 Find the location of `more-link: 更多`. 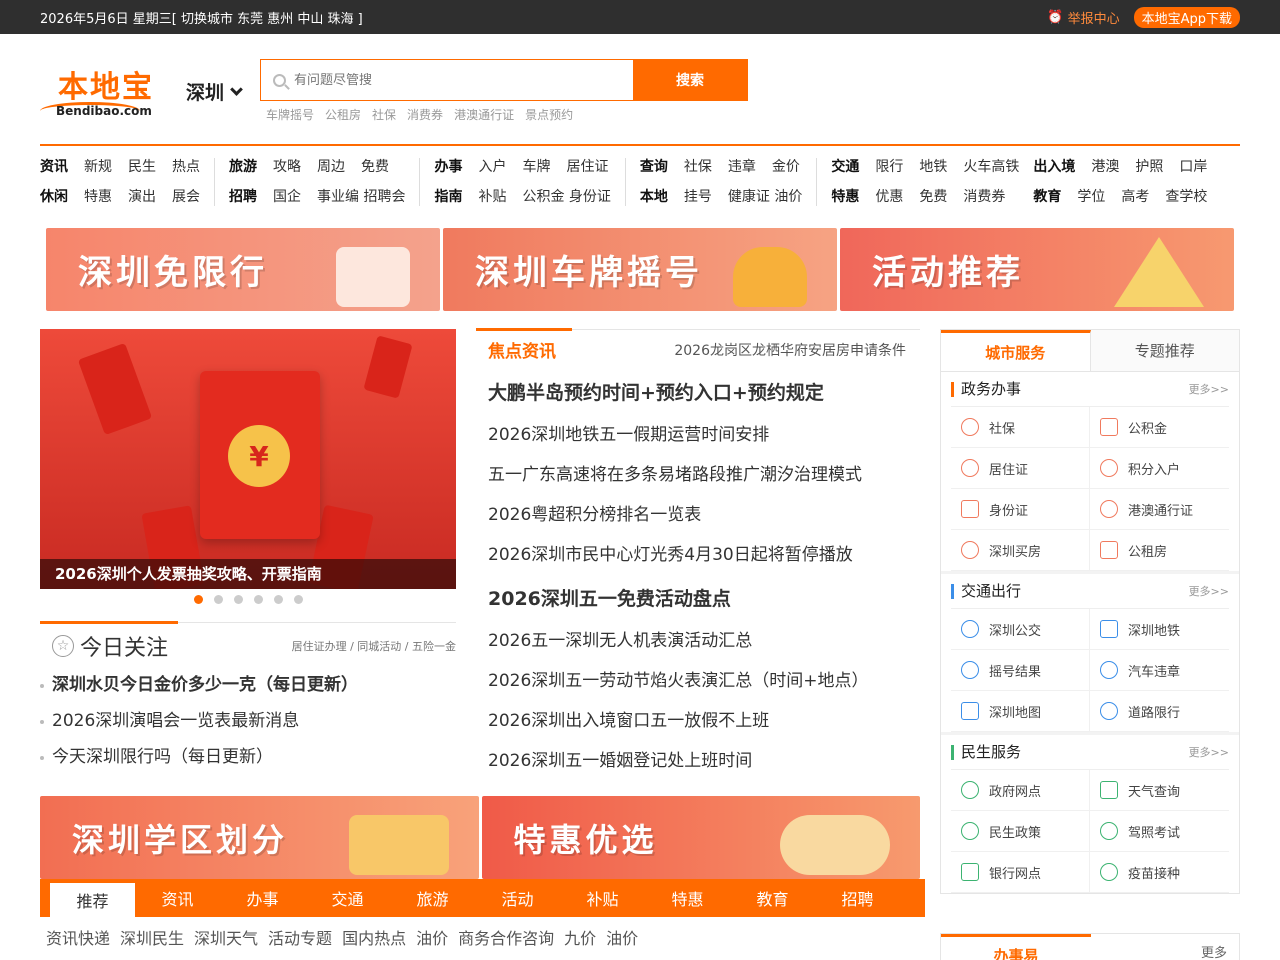

more-link: 更多 is located at coordinates (1165, 947).